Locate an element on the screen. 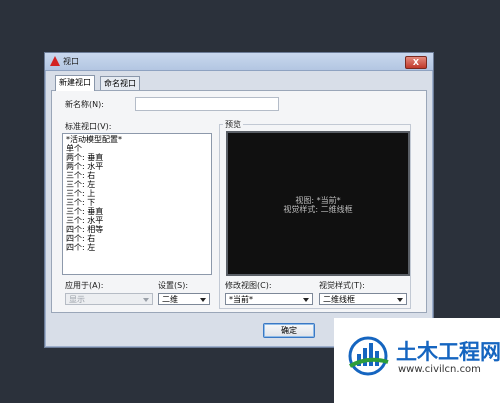  preview-style-text: 视觉样式: 二维线框 is located at coordinates (318, 209).